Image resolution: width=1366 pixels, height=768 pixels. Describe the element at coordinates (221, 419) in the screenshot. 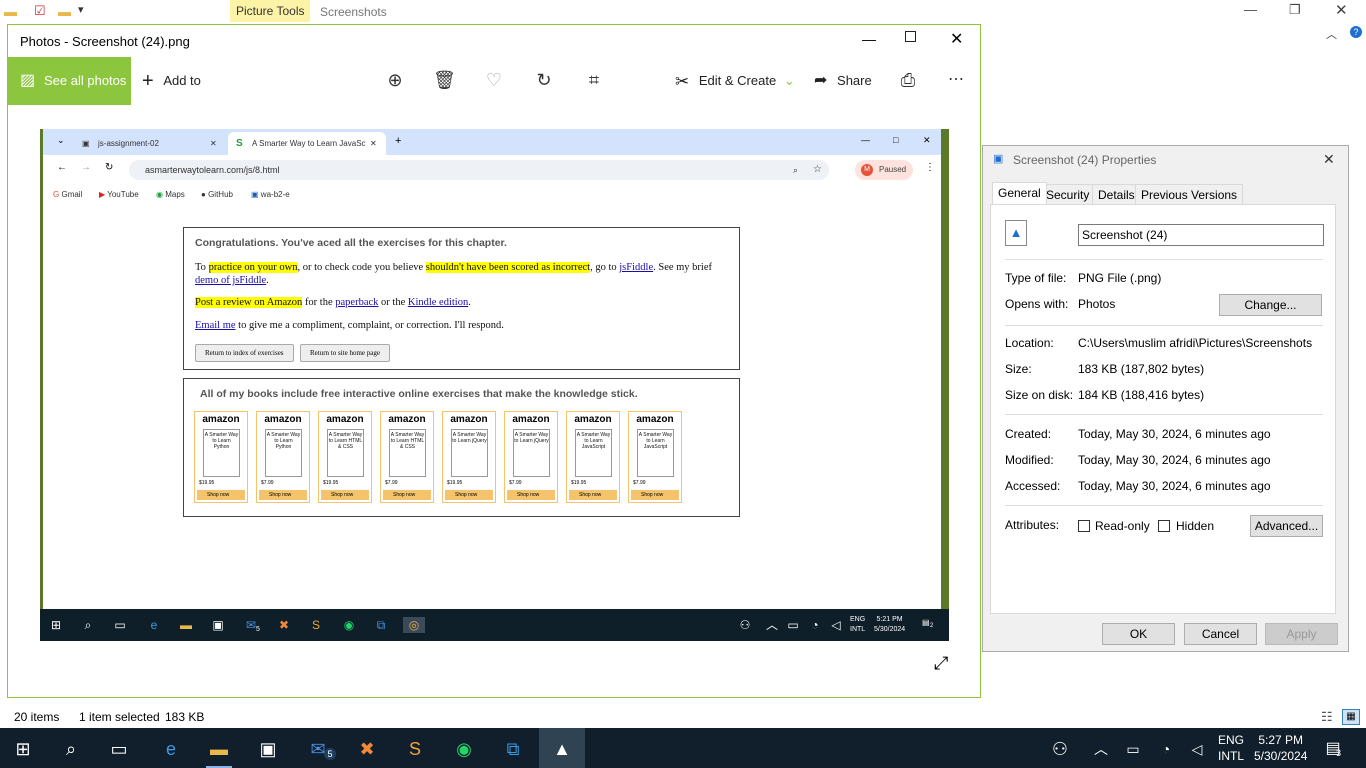

I see `amazon-logo: amazon` at that location.